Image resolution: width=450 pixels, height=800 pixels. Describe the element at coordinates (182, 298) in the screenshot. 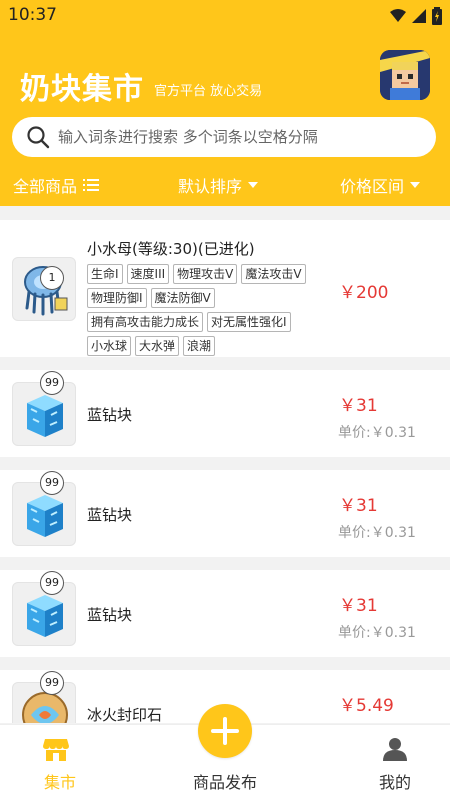

I see `attribute-tag: 魔法防御V` at that location.